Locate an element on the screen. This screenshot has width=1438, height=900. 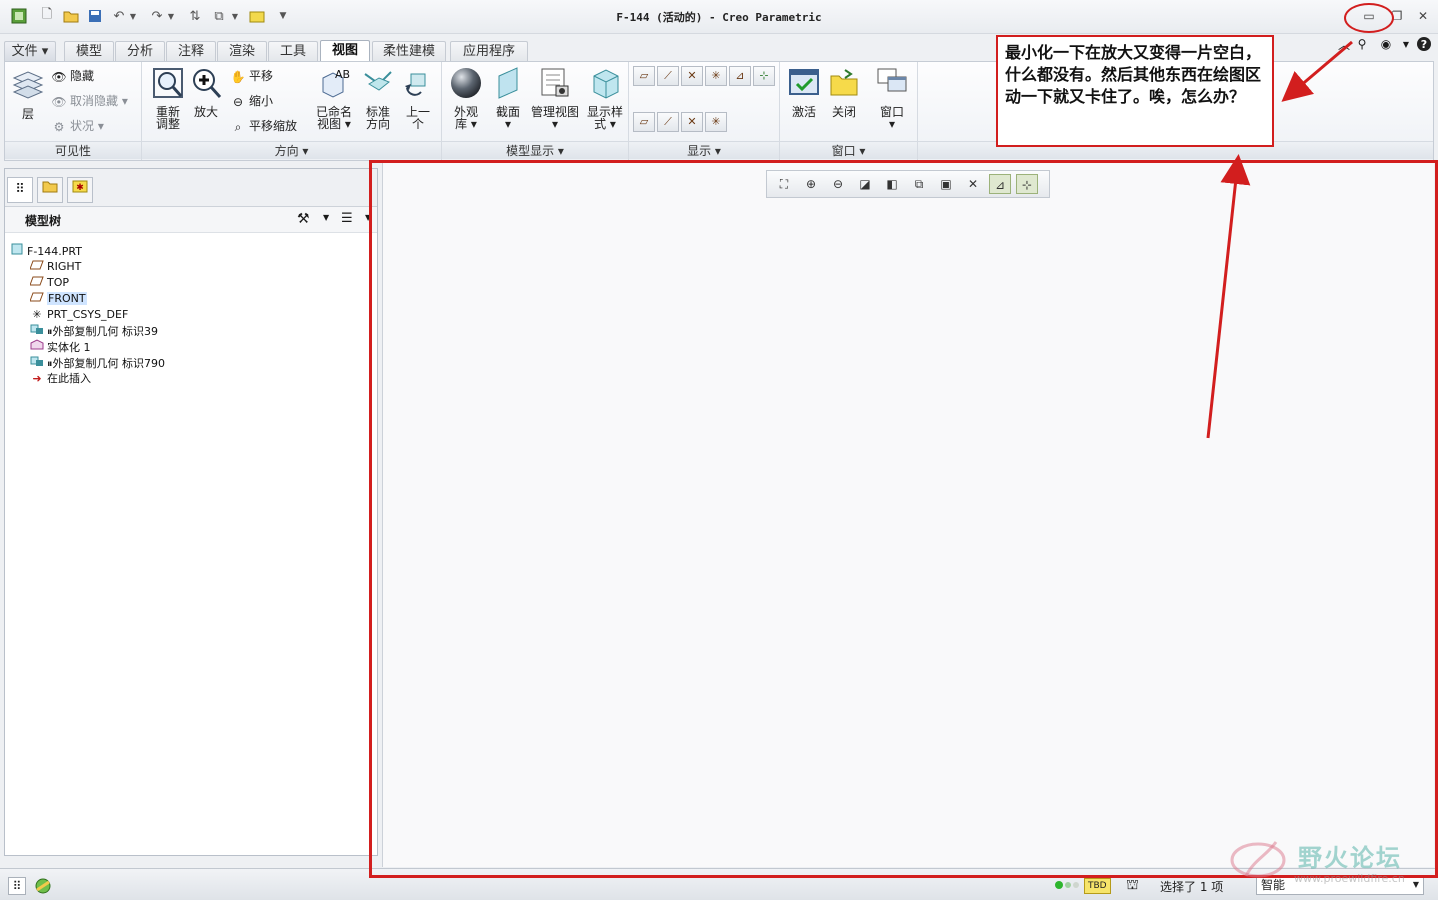
folder-browser-tab-icon is located at coordinates (50, 190).